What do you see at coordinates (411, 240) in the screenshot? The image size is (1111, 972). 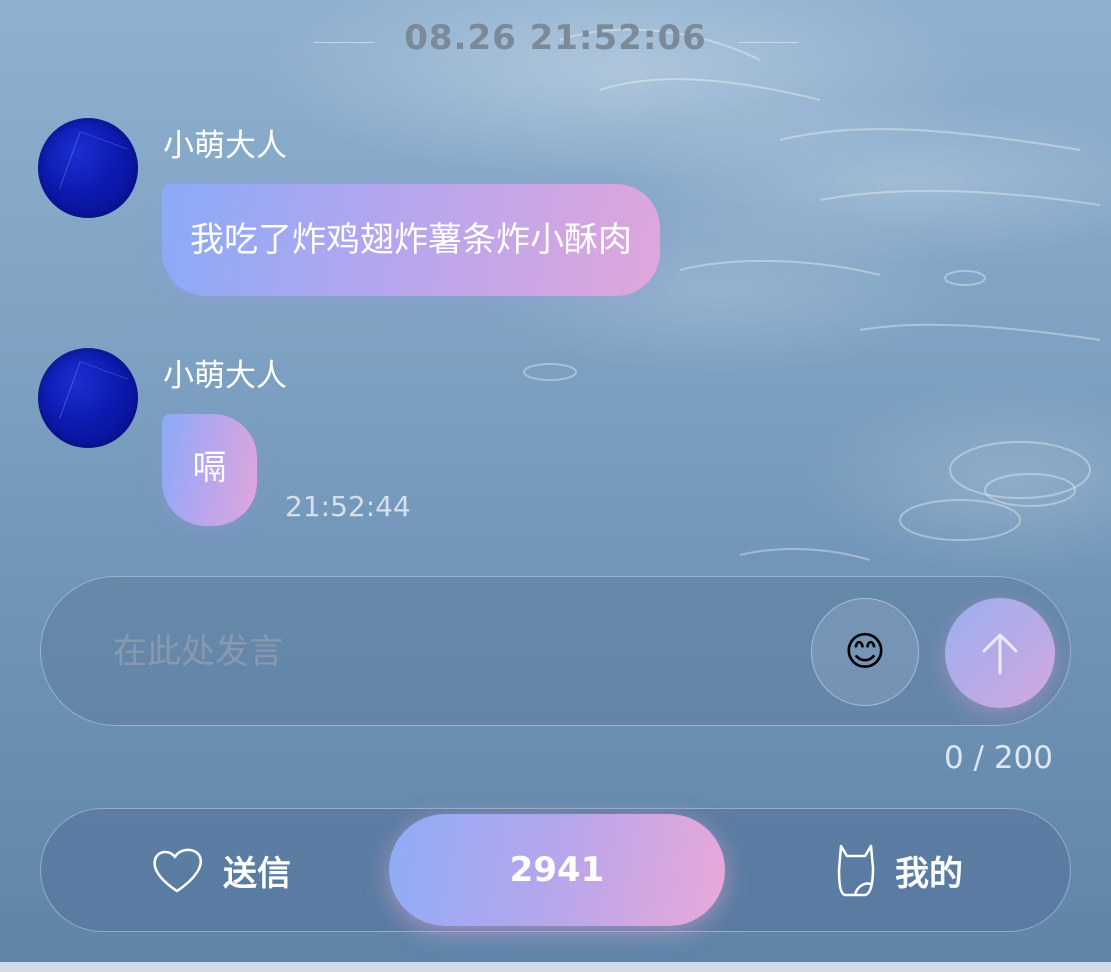 I see `message-bubble: 我吃了炸鸡翅炸薯条炸小酥肉` at bounding box center [411, 240].